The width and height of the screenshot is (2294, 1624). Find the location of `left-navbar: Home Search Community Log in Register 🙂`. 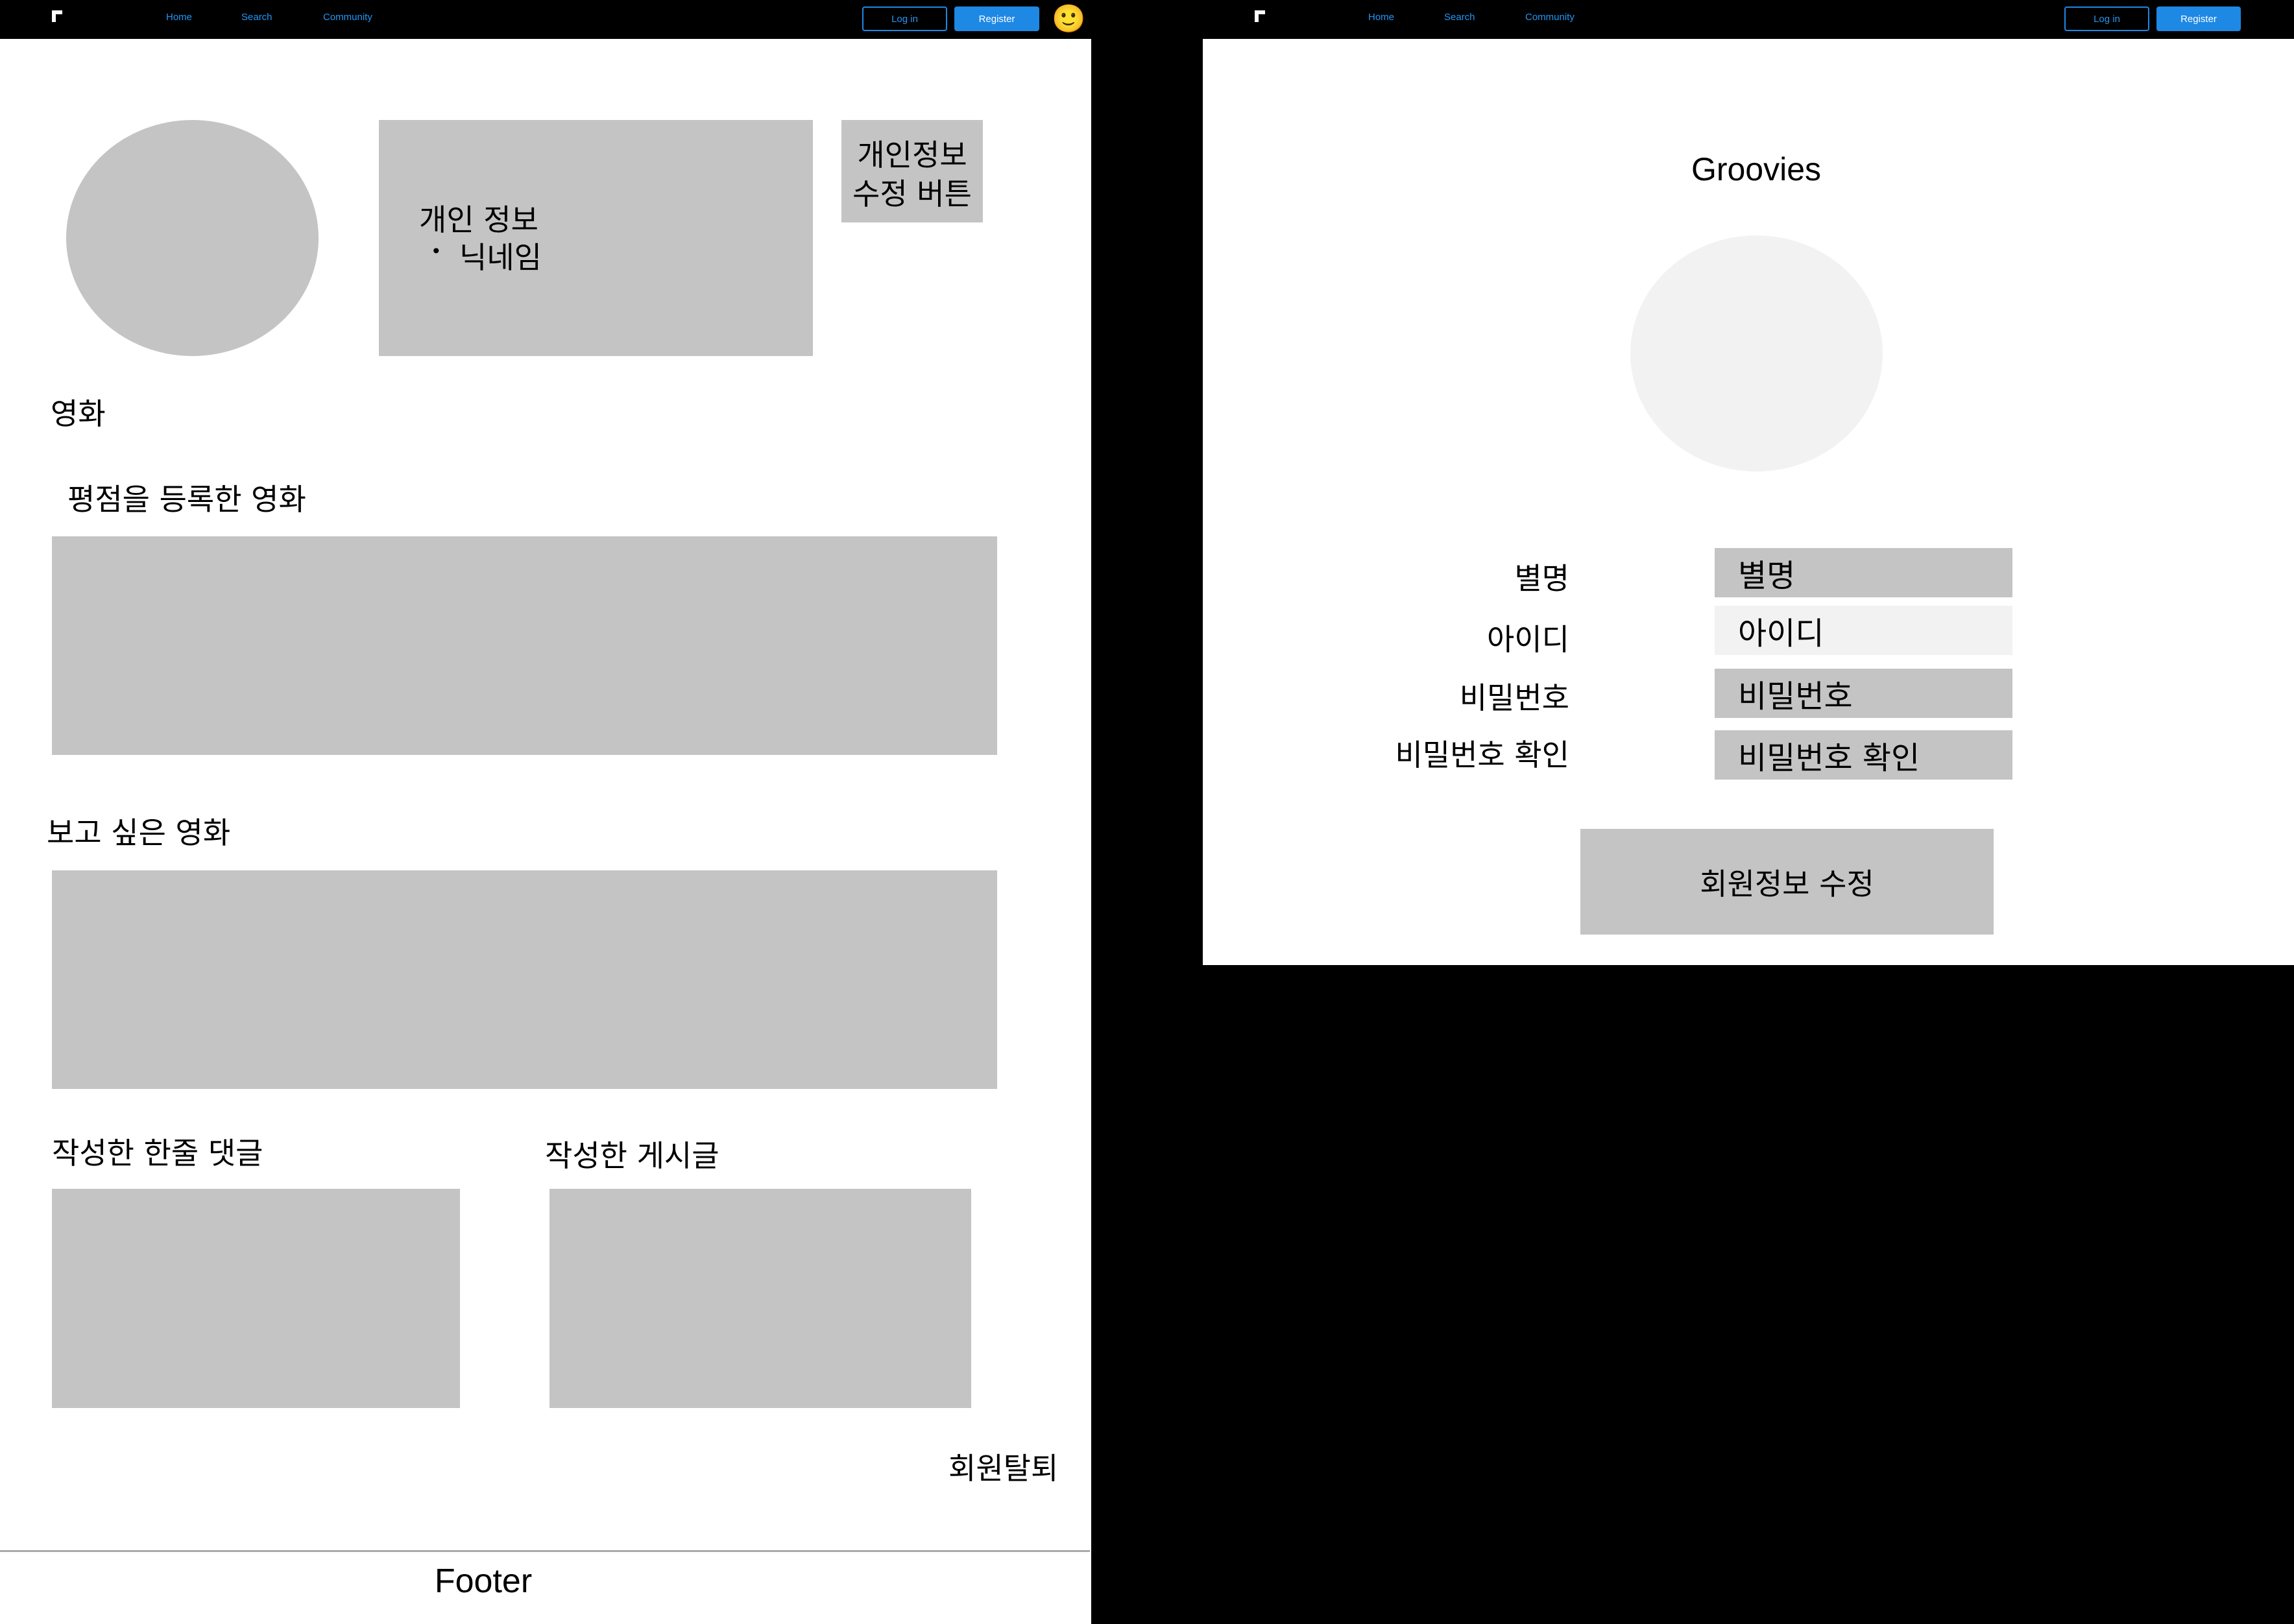

left-navbar: Home Search Community Log in Register 🙂 is located at coordinates (545, 19).